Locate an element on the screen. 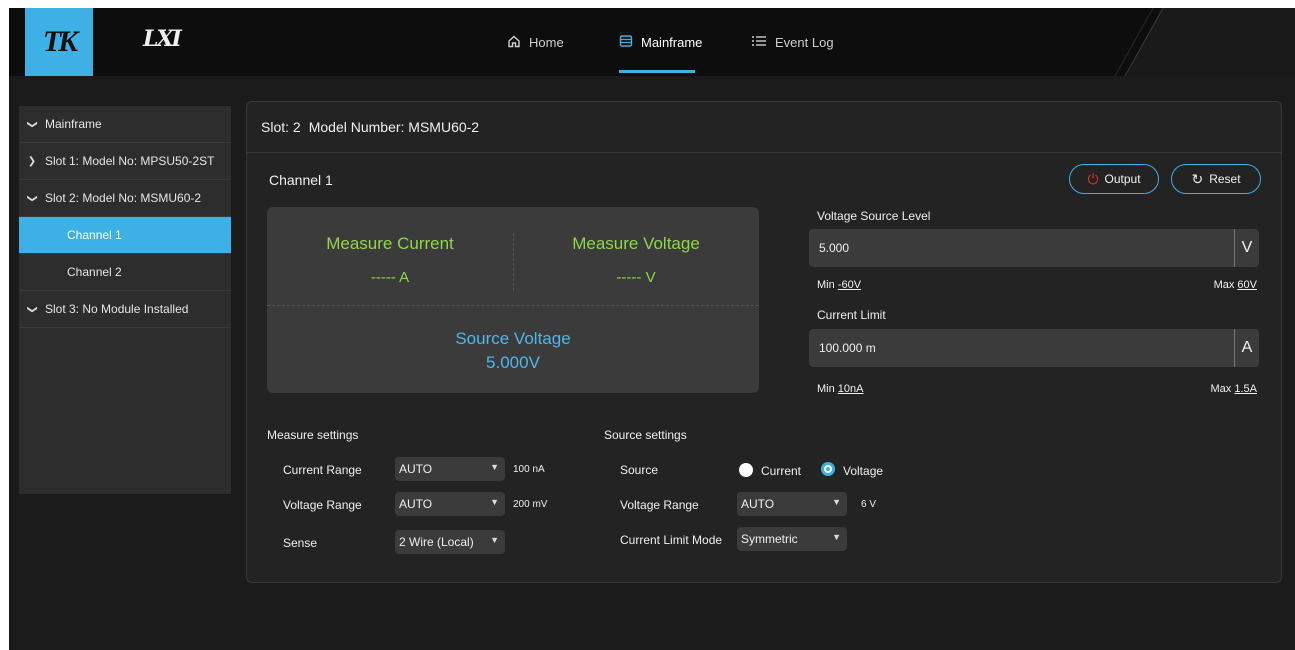  nav-event-log: Event Log is located at coordinates (792, 42).